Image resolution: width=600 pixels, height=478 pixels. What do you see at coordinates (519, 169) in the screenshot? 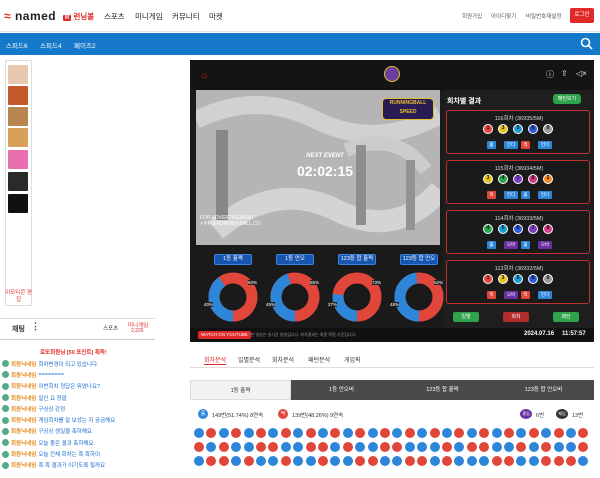
I see `round-title: 115회차 (36934/5M)` at bounding box center [519, 169].